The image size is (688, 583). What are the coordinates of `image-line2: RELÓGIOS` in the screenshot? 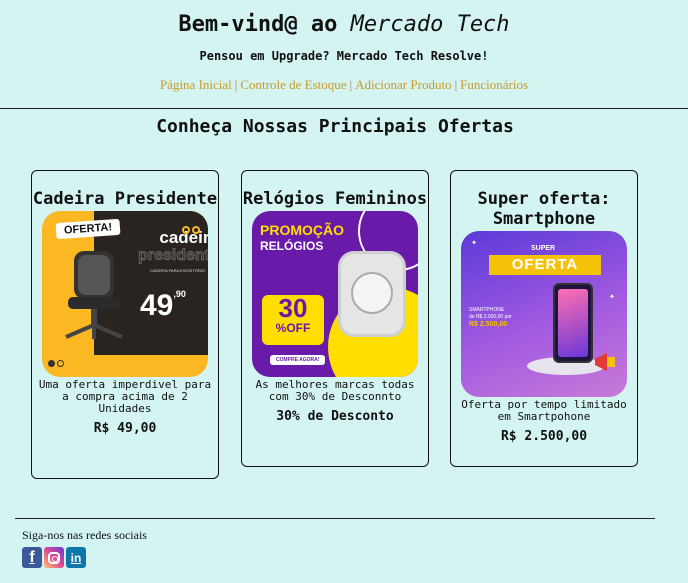 It's located at (292, 246).